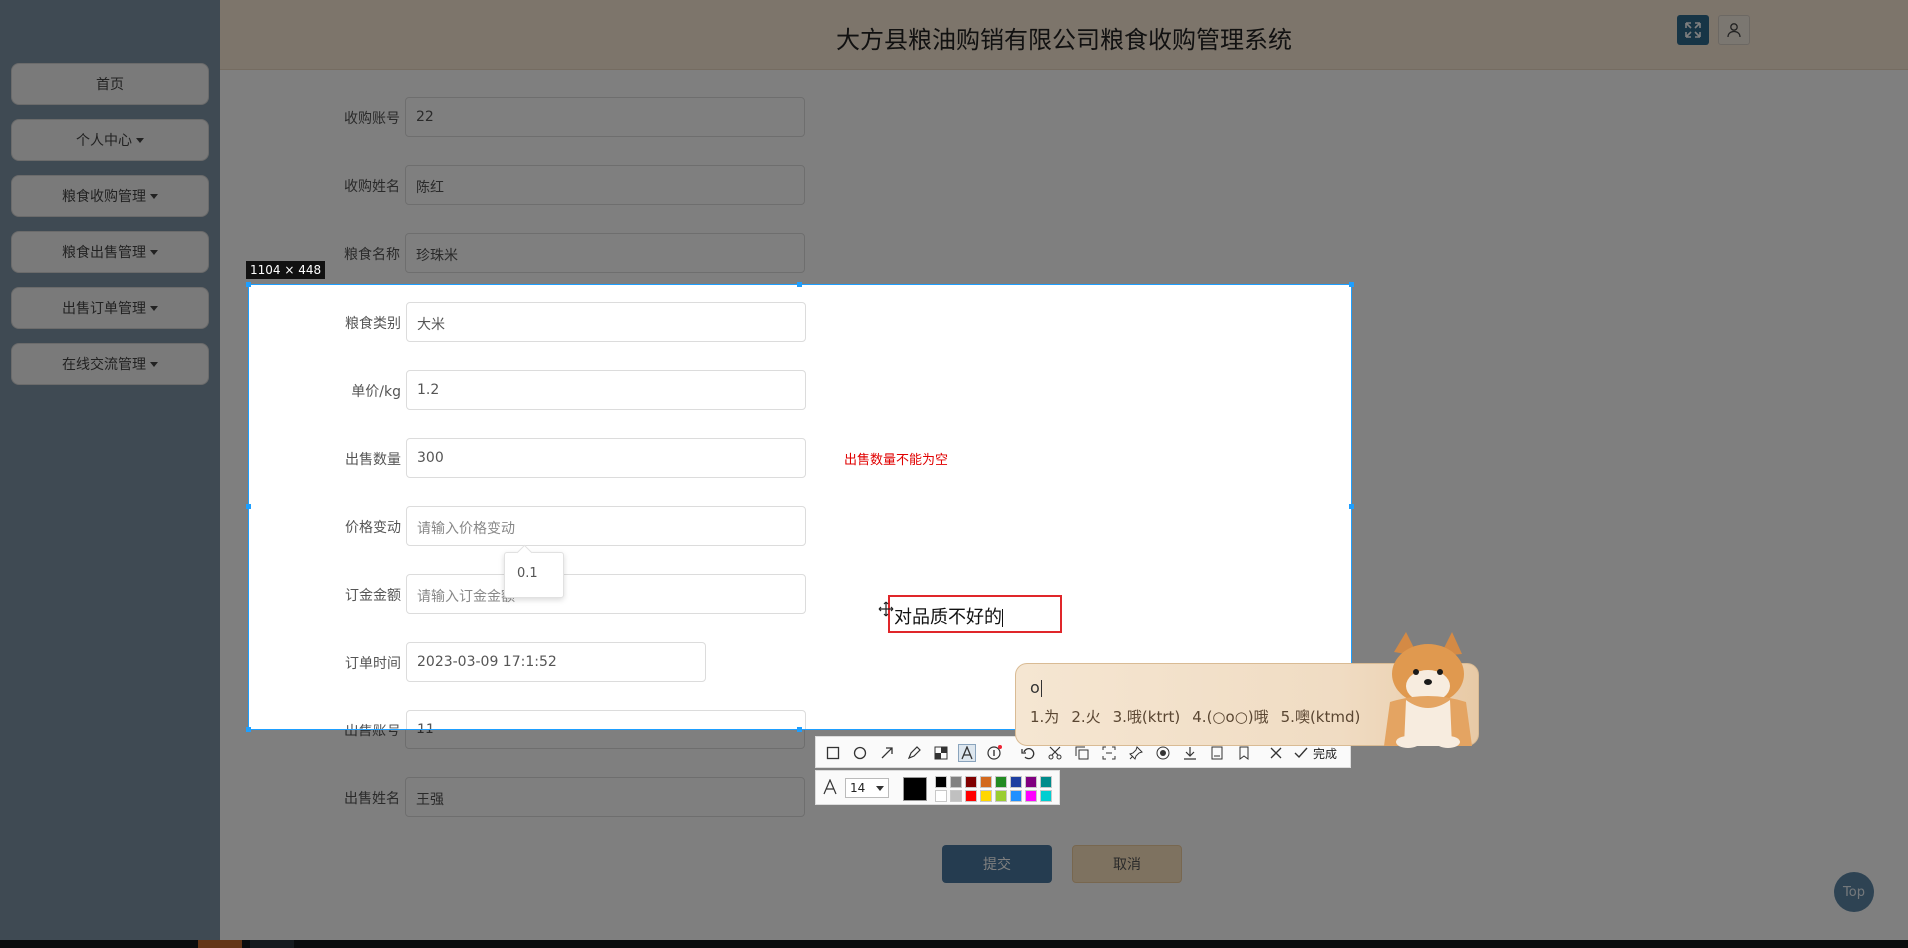  What do you see at coordinates (286, 270) in the screenshot?
I see `selection-size-label: 1104 × 448` at bounding box center [286, 270].